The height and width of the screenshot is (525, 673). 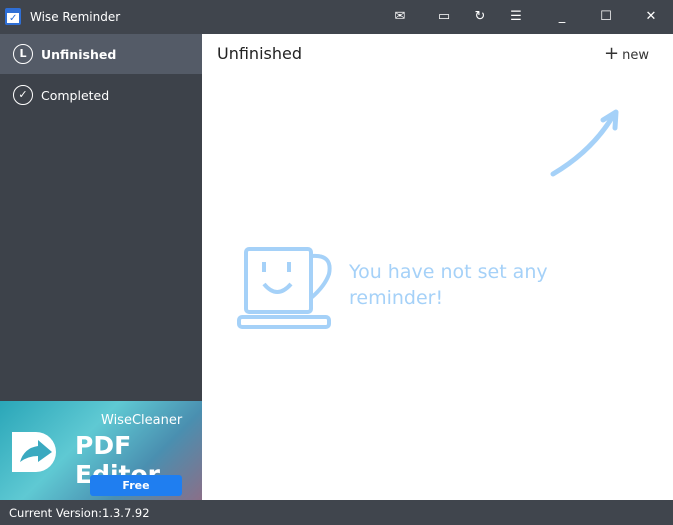 What do you see at coordinates (79, 54) in the screenshot?
I see `sidebar-item-label: Unfinished` at bounding box center [79, 54].